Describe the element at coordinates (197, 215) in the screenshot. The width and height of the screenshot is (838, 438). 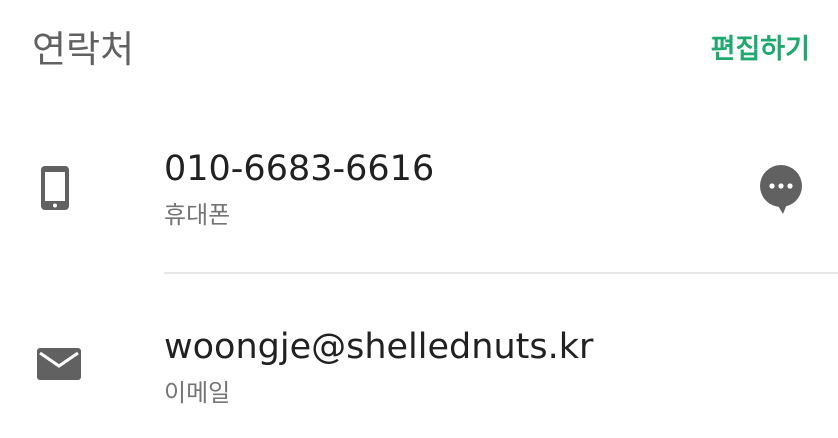
I see `phone-type-label: 휴대폰` at that location.